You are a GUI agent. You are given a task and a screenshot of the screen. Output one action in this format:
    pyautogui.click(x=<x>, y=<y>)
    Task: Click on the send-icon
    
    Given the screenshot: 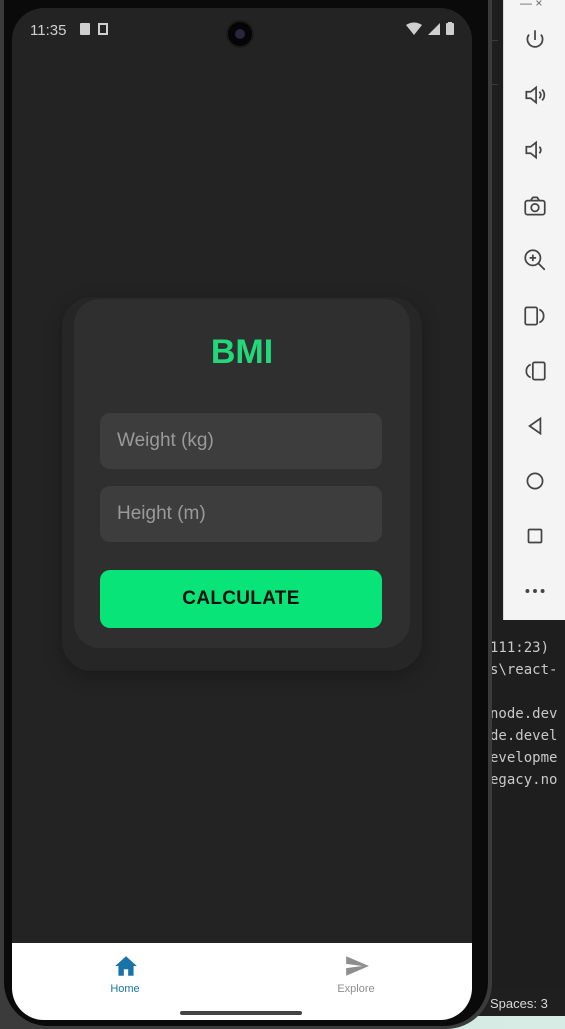 What is the action you would take?
    pyautogui.click(x=357, y=966)
    